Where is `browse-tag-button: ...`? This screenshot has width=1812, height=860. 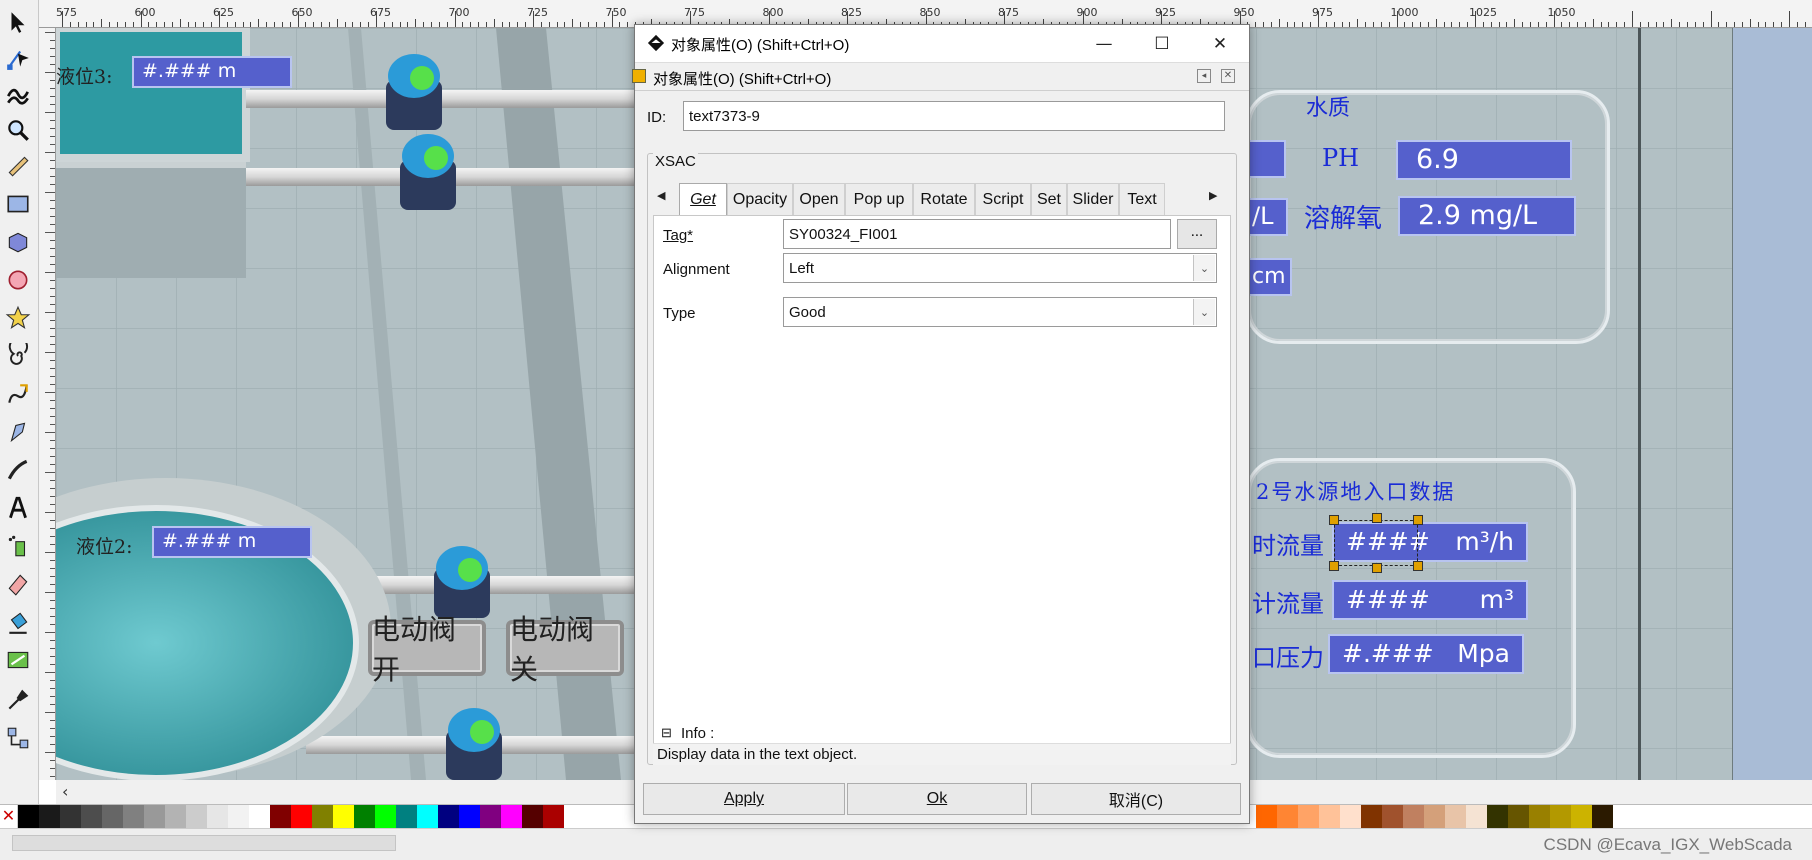 browse-tag-button: ... is located at coordinates (1197, 234).